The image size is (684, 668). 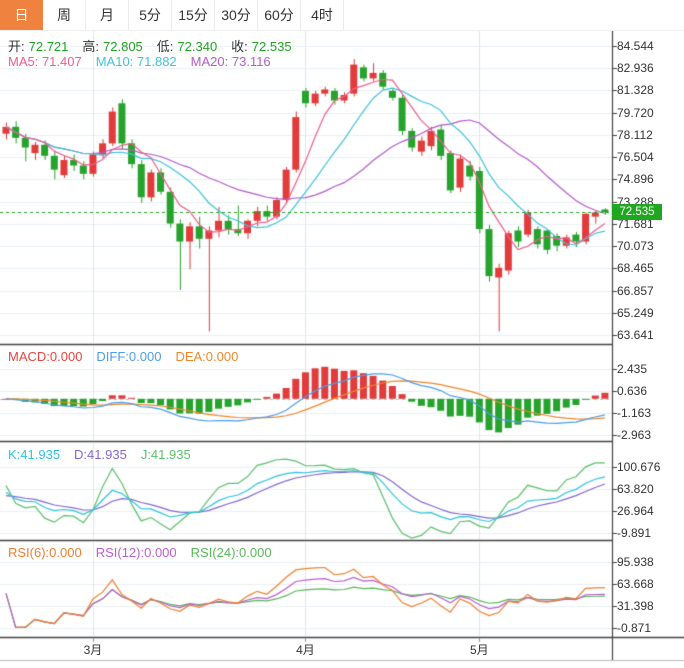 I want to click on x-axis-label: 5月, so click(x=479, y=650).